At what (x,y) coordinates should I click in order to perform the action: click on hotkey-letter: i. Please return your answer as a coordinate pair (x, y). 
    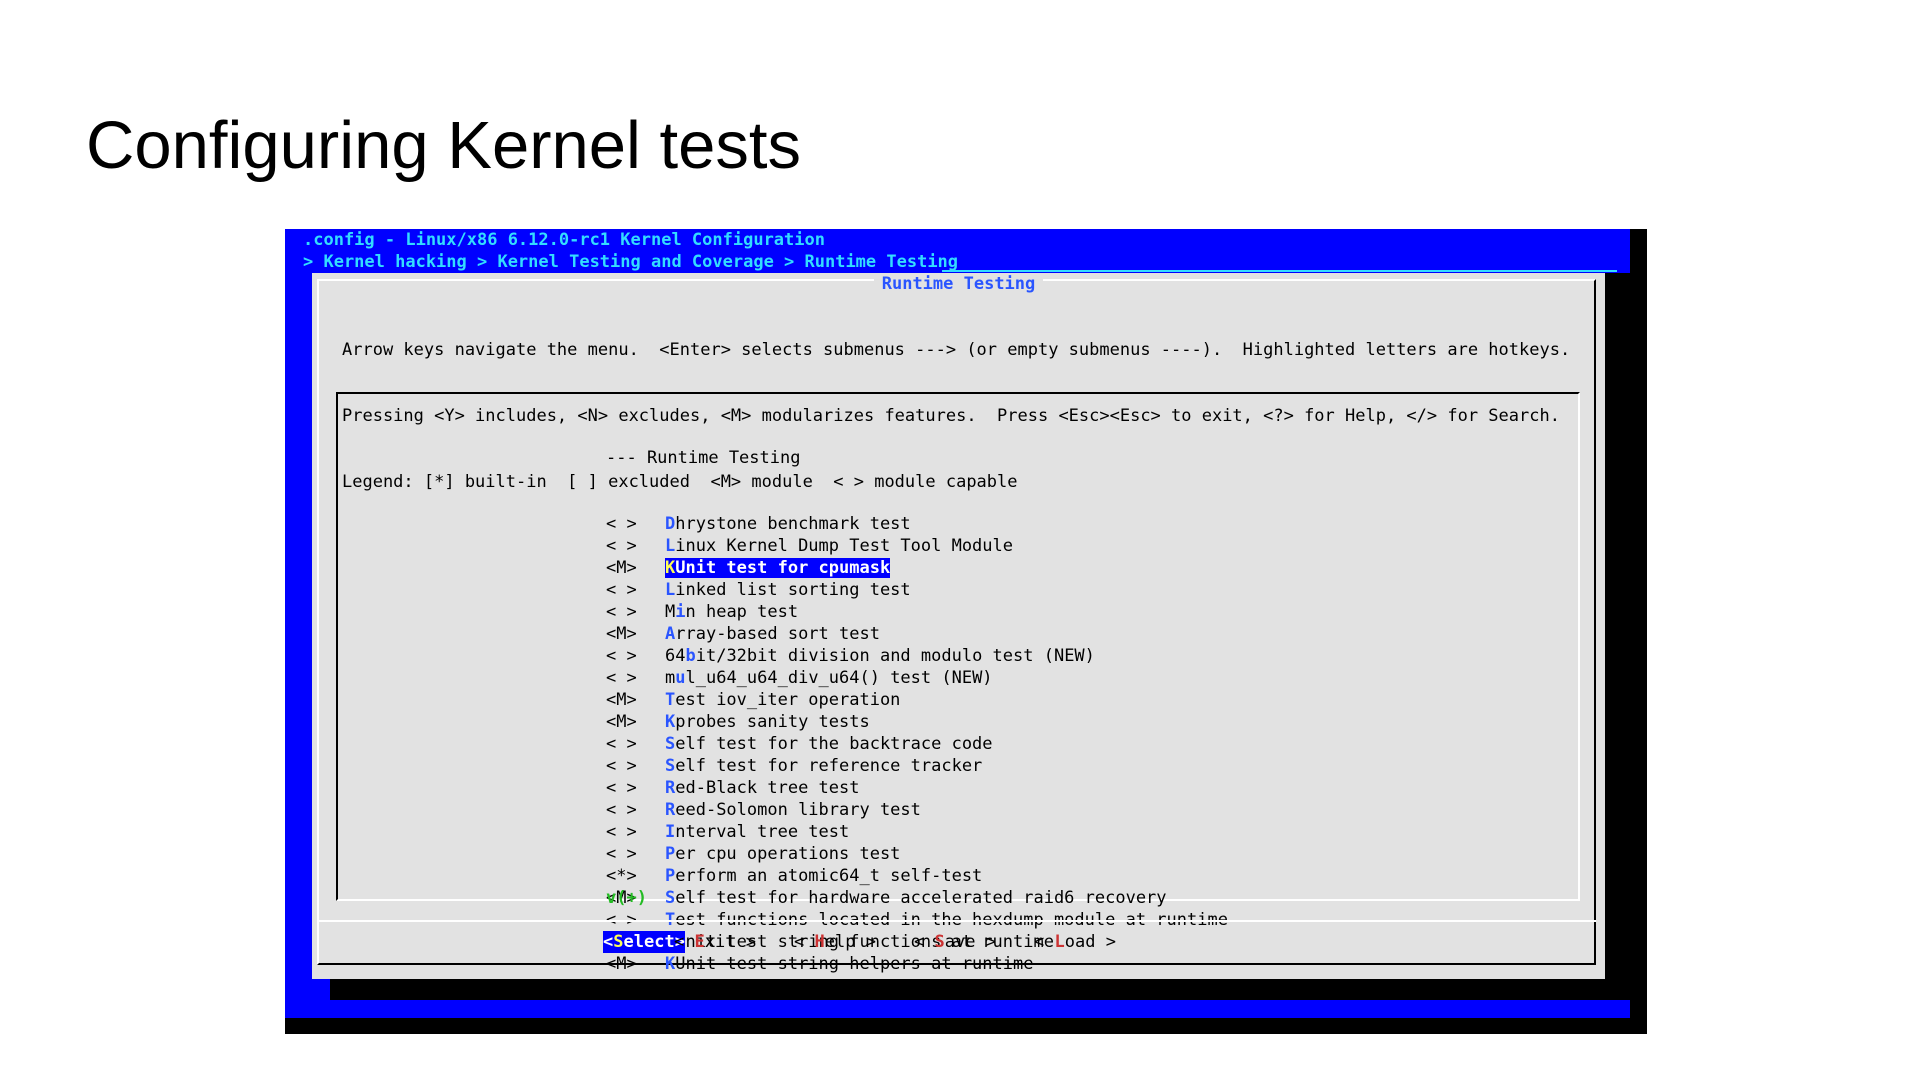
    Looking at the image, I should click on (680, 612).